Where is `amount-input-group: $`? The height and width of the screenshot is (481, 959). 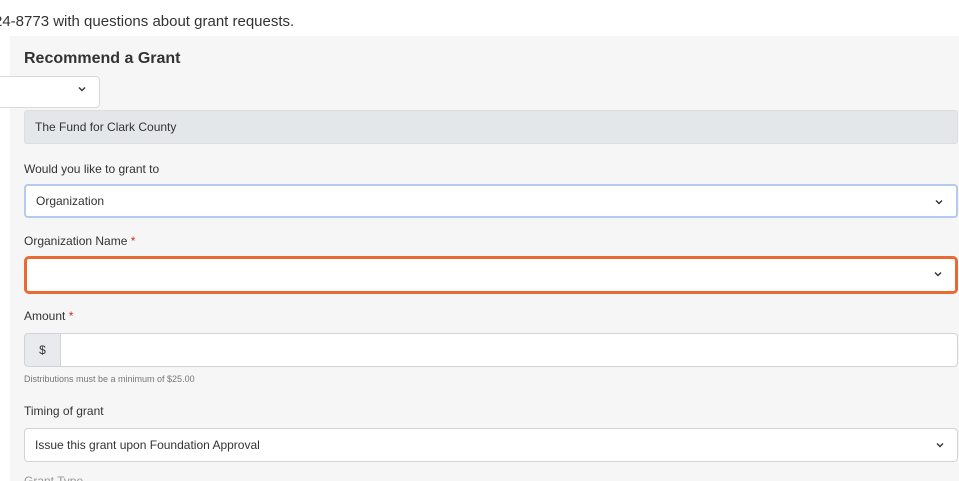 amount-input-group: $ is located at coordinates (491, 350).